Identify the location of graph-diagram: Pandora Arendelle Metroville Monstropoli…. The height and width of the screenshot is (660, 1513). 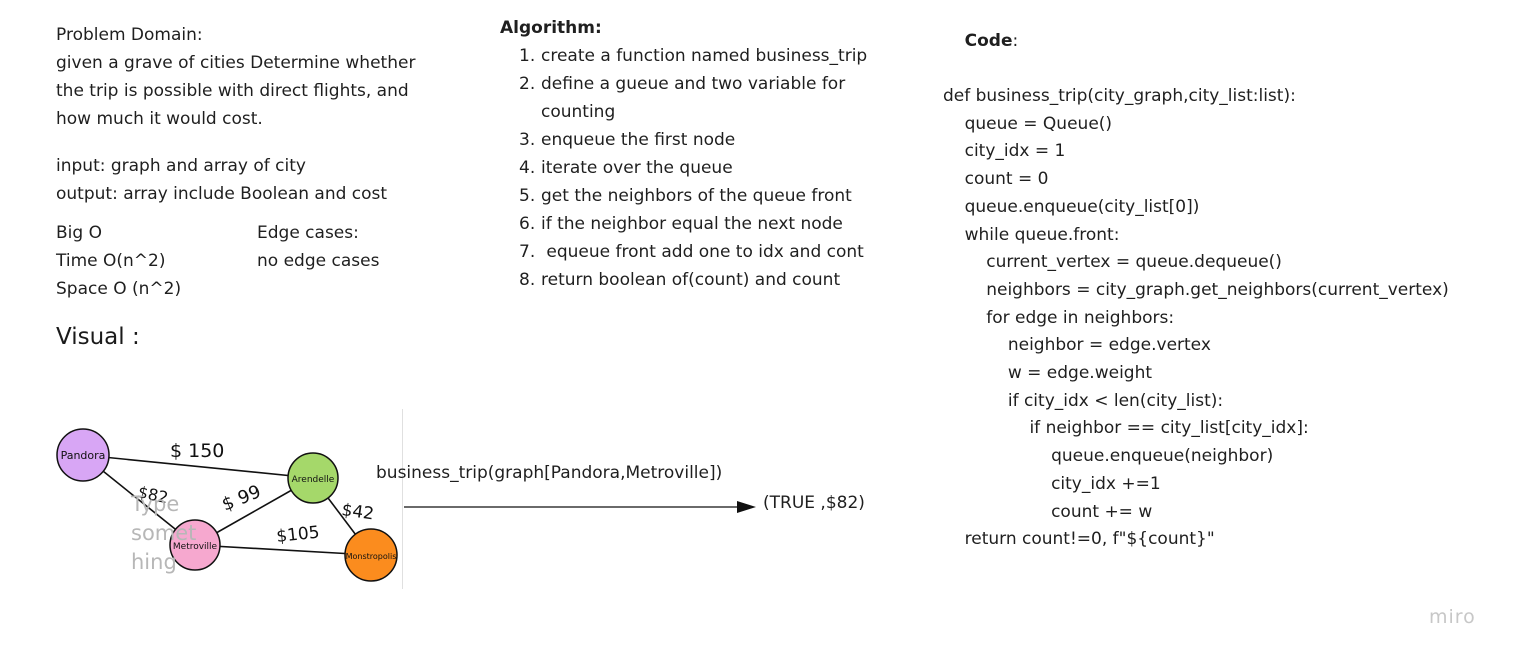
(225, 505).